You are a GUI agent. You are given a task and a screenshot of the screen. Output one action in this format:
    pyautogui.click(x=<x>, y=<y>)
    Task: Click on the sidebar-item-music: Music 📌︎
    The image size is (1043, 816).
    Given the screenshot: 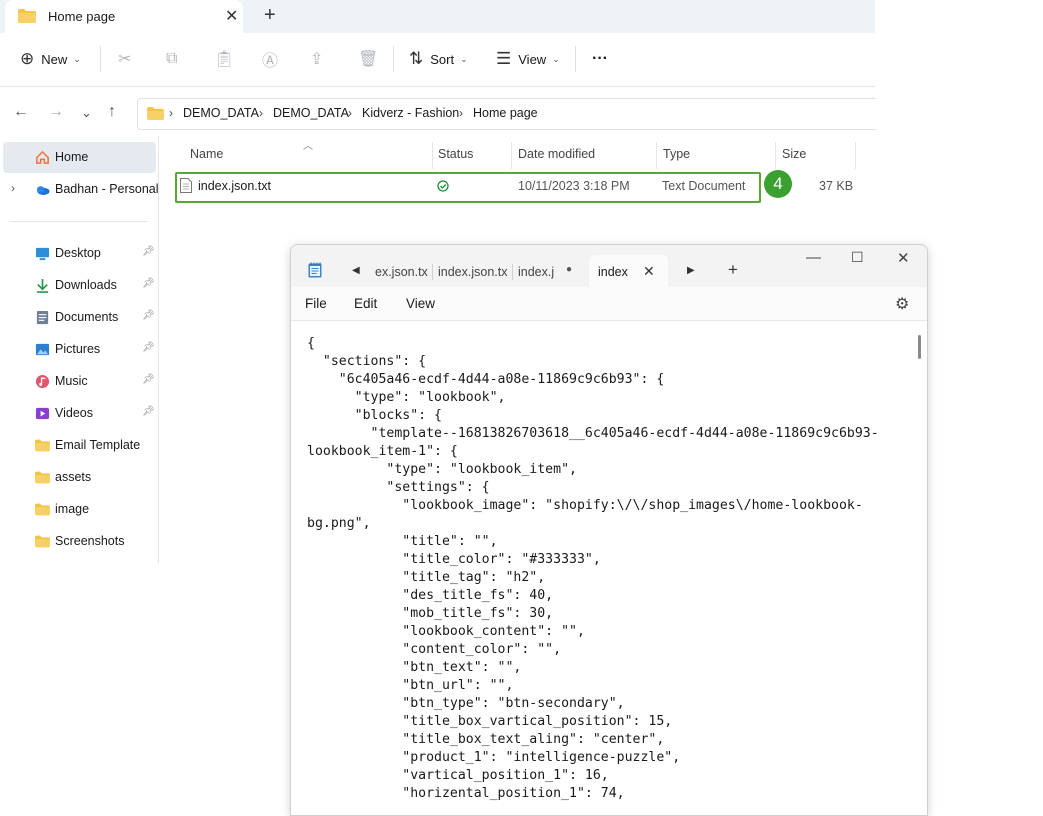 What is the action you would take?
    pyautogui.click(x=80, y=382)
    